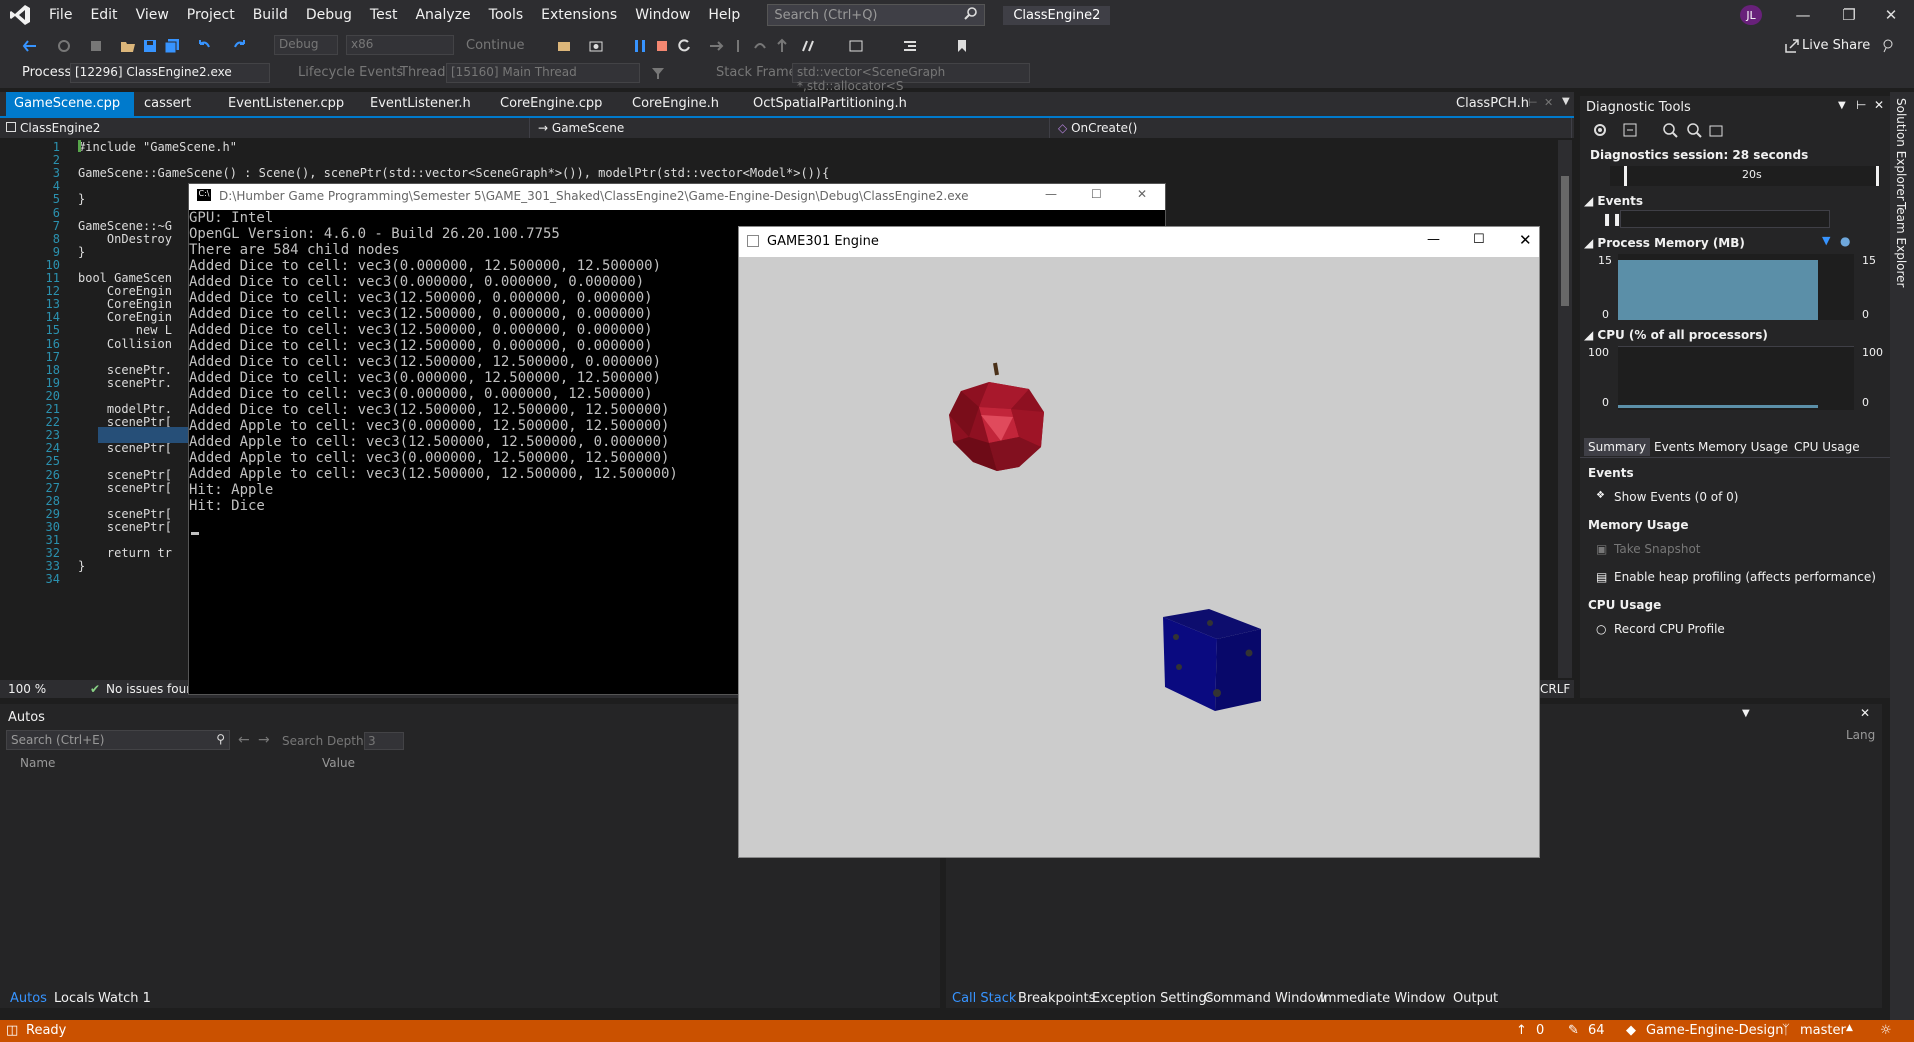 This screenshot has height=1042, width=1914. Describe the element at coordinates (1139, 242) in the screenshot. I see `game-titlebar: GAME301 Engine — ☐ ✕` at that location.